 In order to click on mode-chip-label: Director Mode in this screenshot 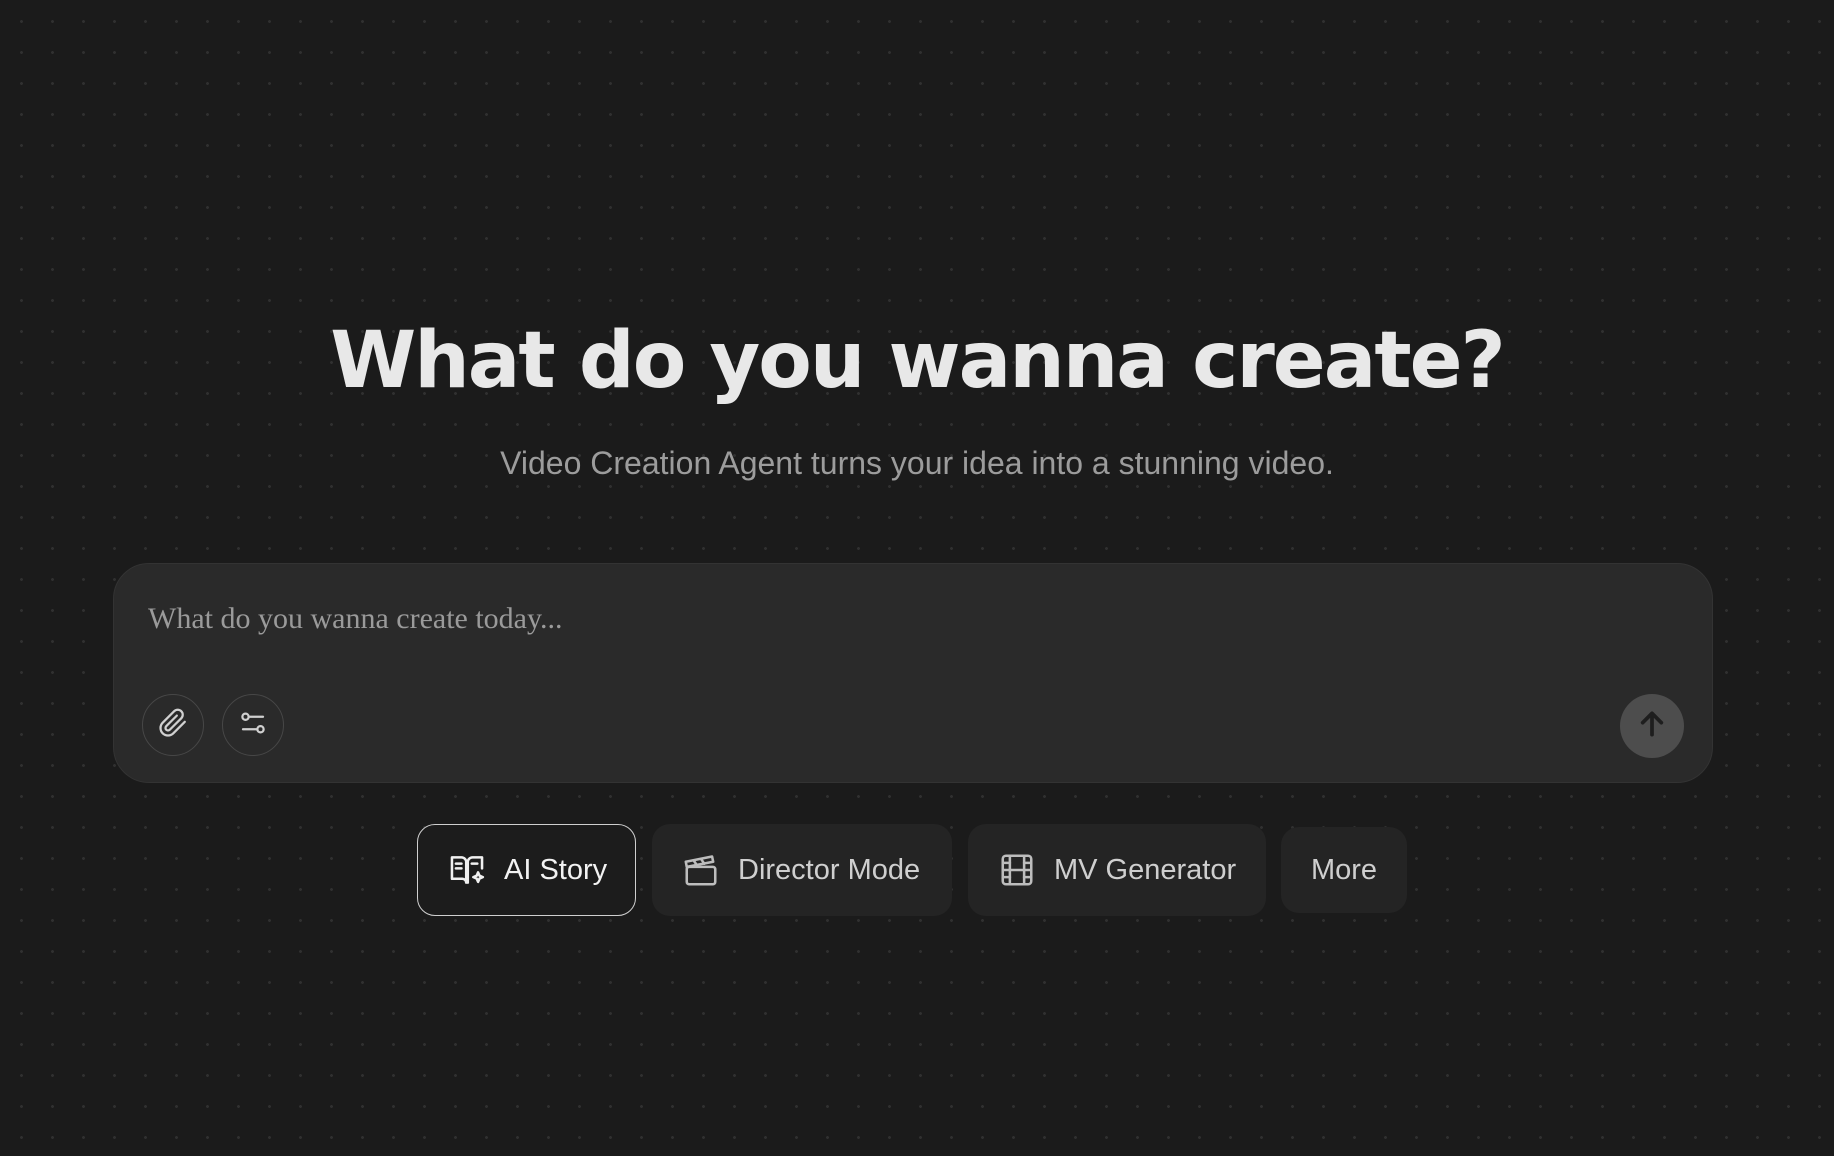, I will do `click(829, 869)`.